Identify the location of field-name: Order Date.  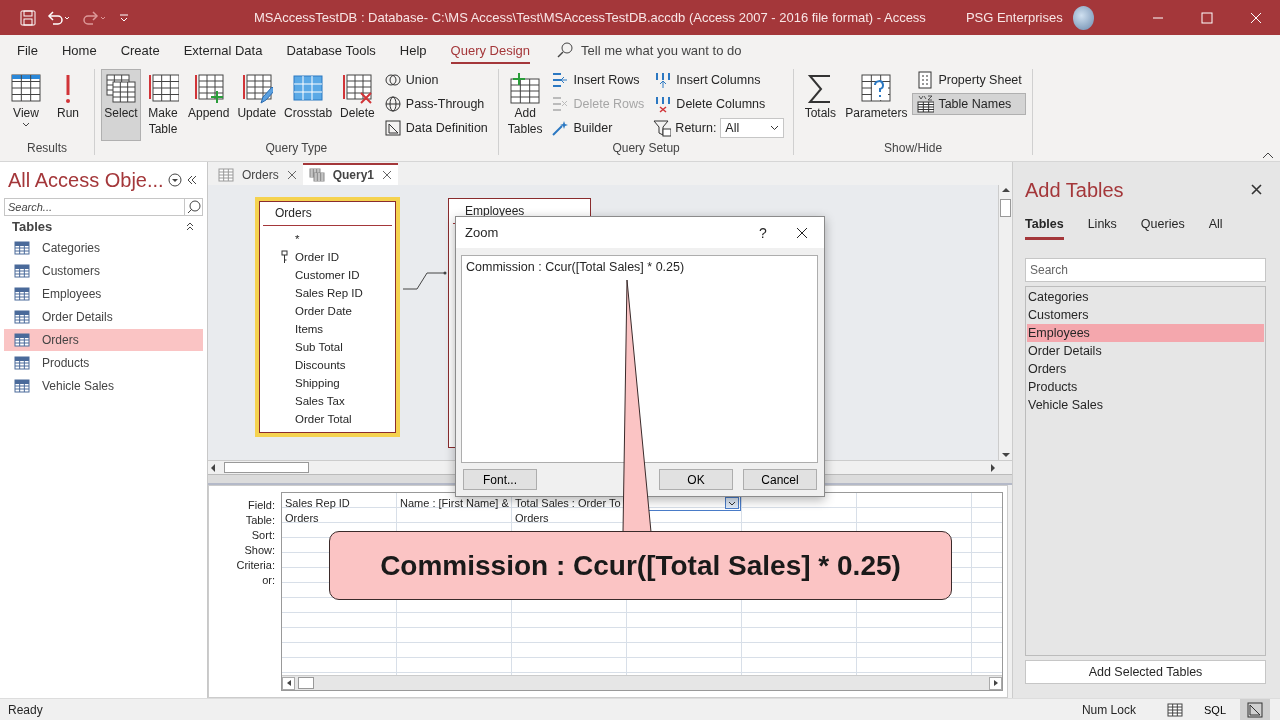
(323, 311).